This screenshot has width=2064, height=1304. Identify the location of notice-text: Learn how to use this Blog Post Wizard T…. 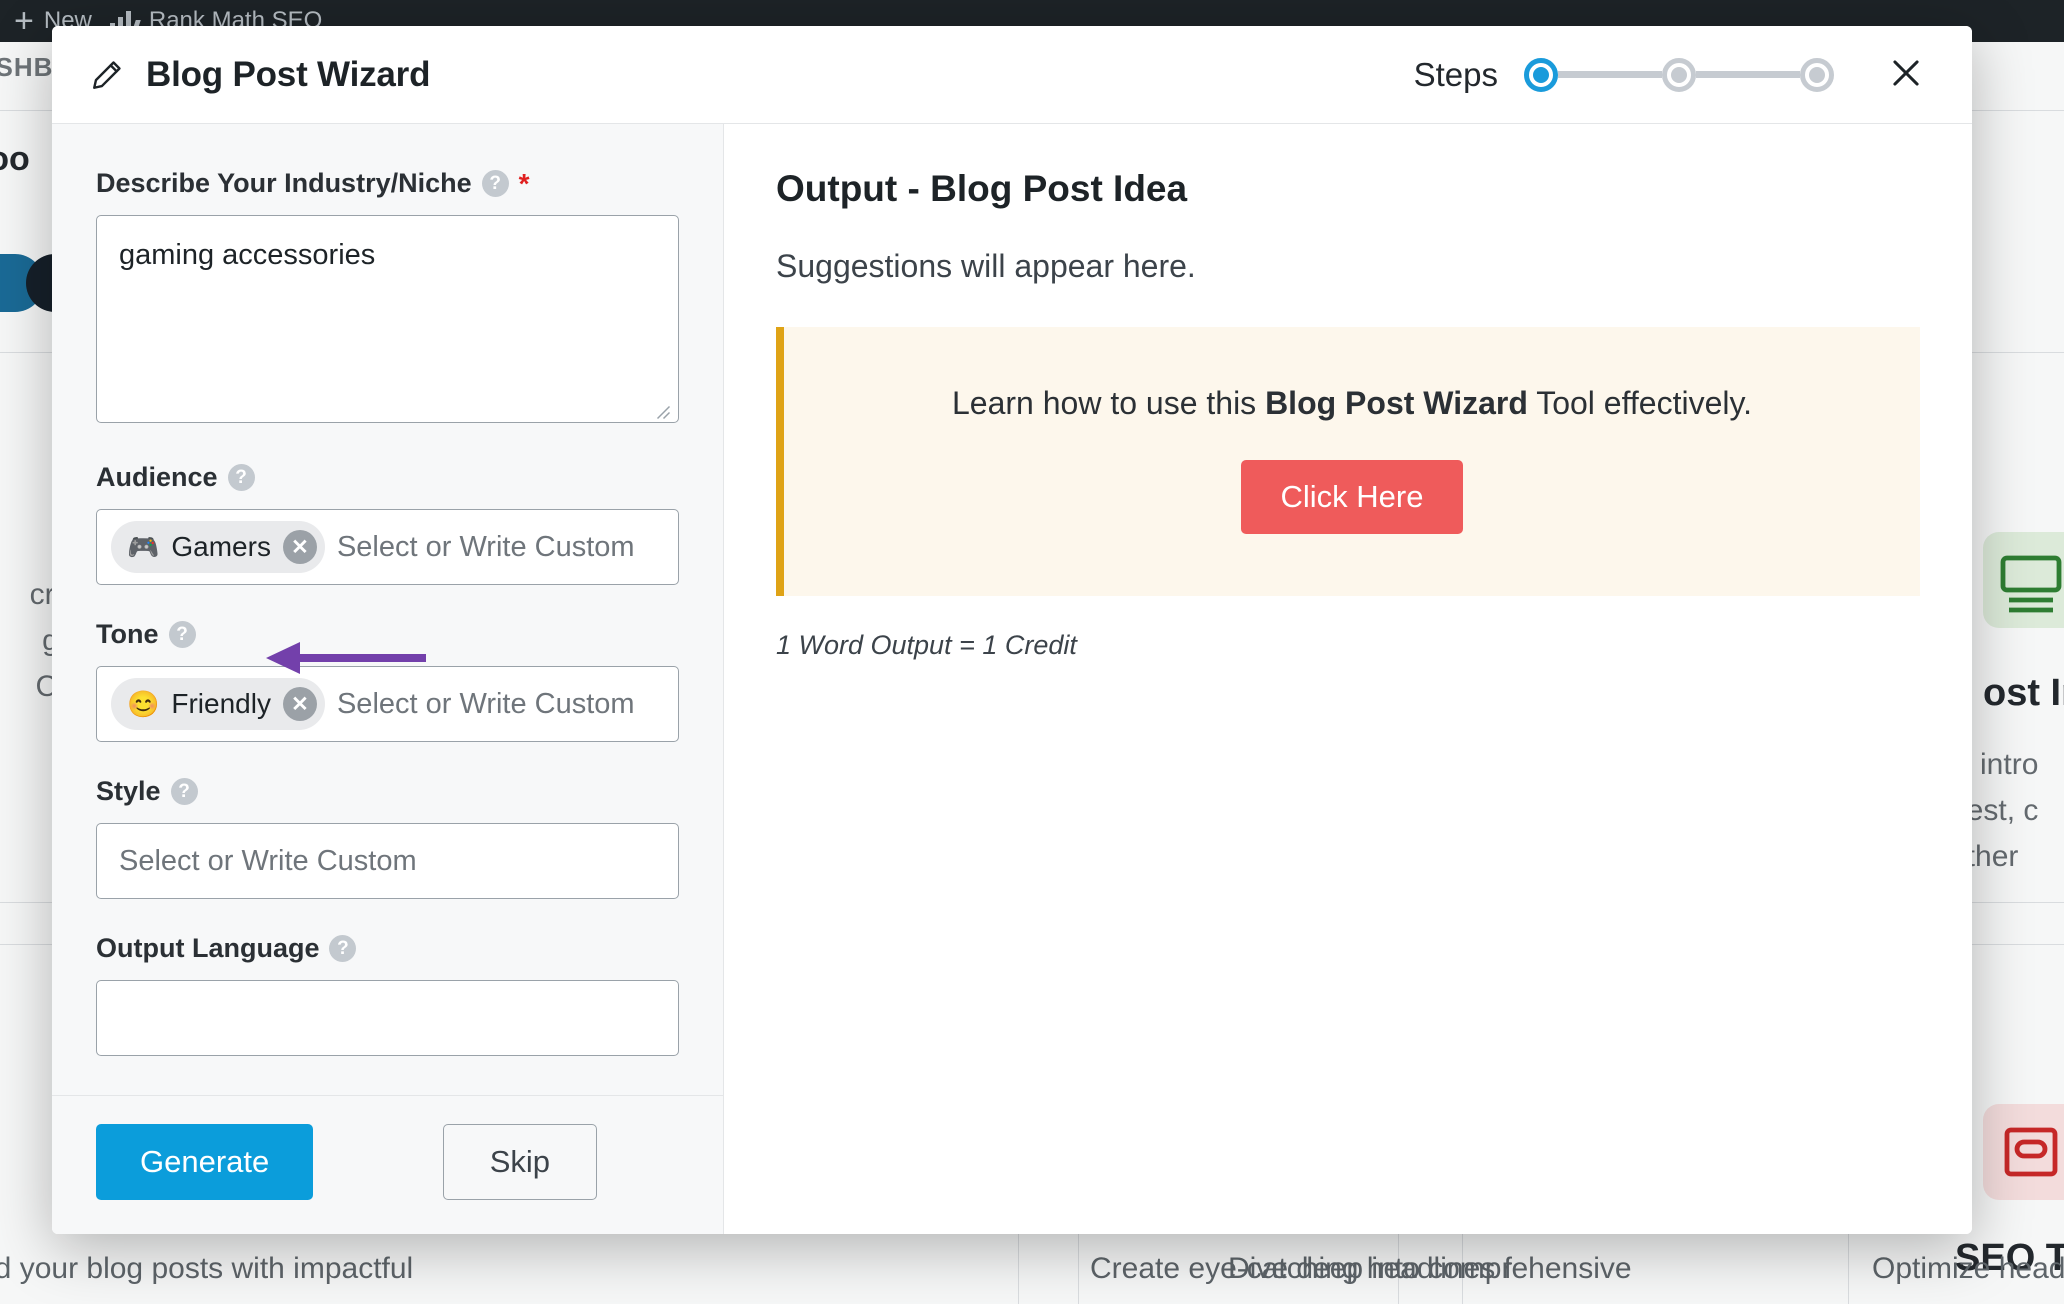
(1352, 403).